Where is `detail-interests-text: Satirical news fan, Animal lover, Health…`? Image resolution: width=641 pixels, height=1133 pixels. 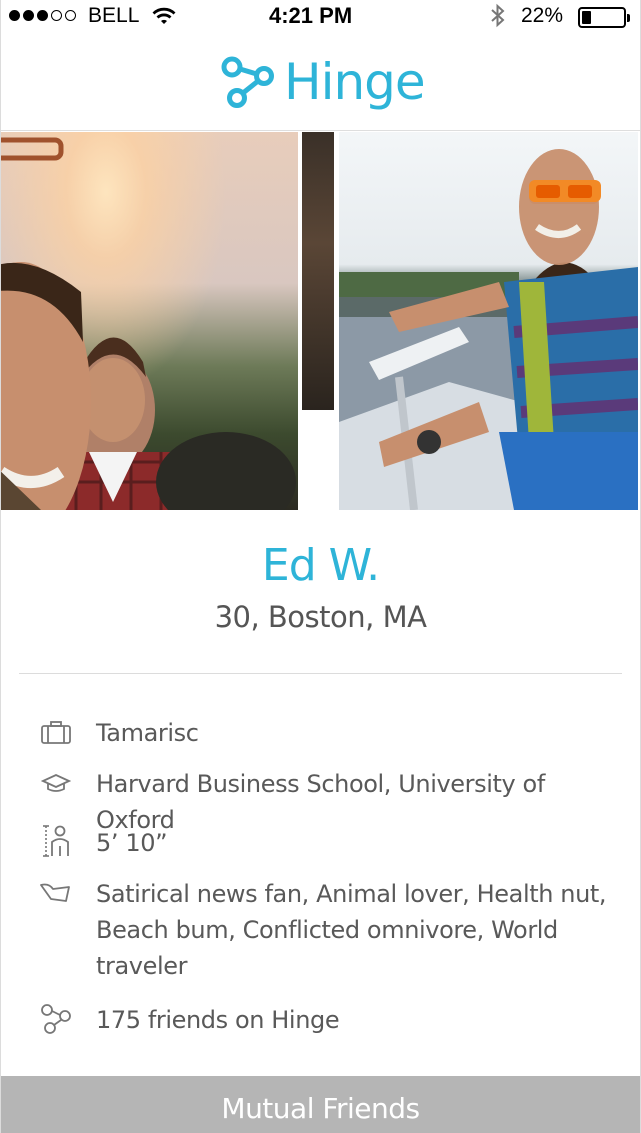
detail-interests-text: Satirical news fan, Animal lover, Health… is located at coordinates (351, 930).